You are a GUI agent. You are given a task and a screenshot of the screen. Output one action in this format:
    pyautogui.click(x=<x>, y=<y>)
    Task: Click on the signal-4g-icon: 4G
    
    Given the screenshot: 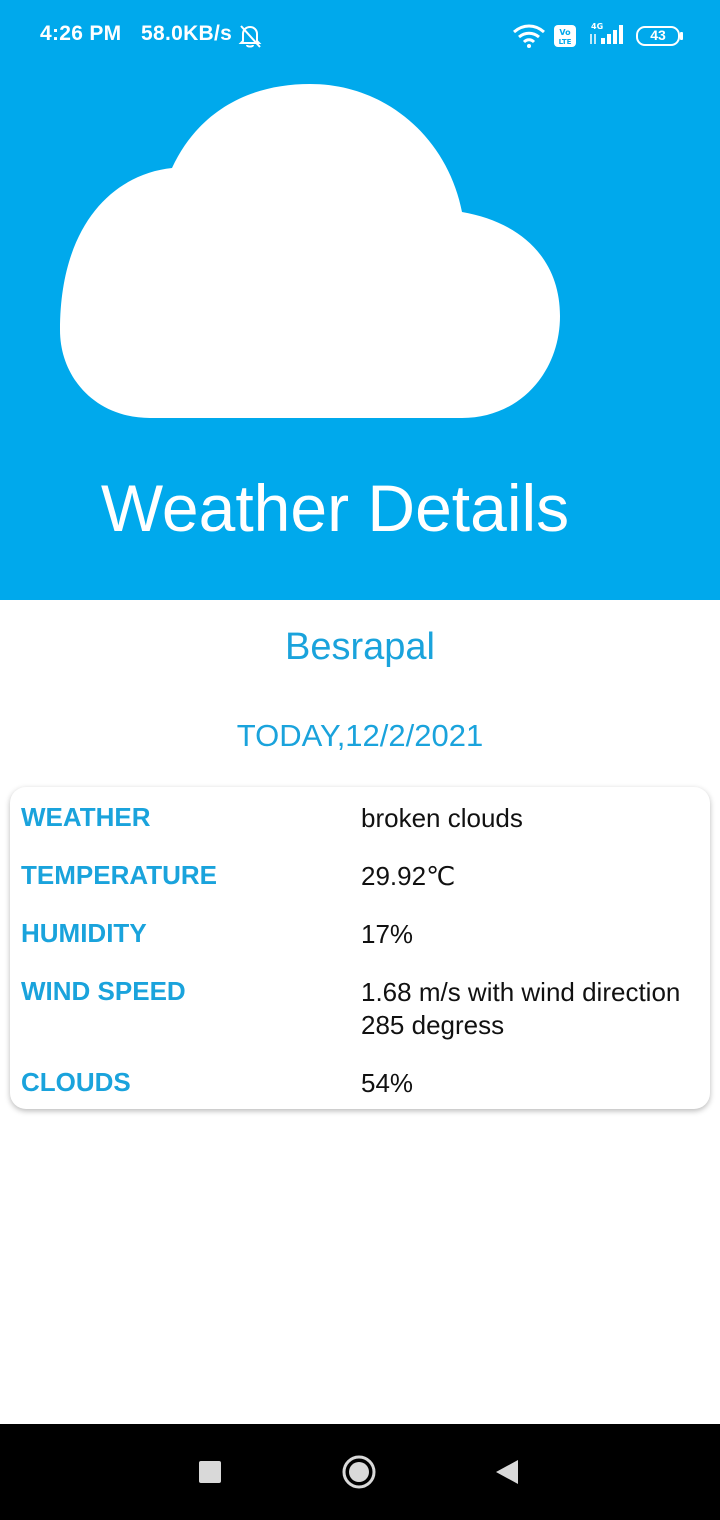 What is the action you would take?
    pyautogui.click(x=607, y=34)
    